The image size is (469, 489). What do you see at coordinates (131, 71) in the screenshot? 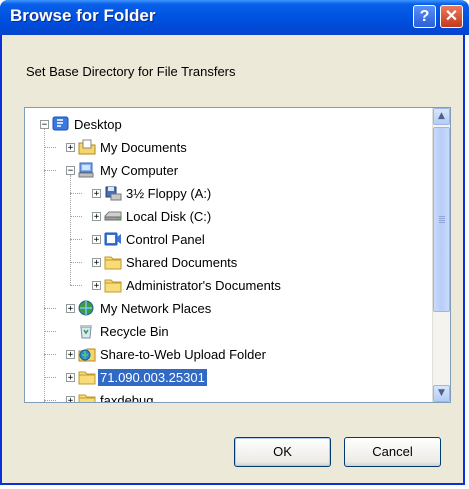
I see `instruction-text: Set Base Directory for File Transfers` at bounding box center [131, 71].